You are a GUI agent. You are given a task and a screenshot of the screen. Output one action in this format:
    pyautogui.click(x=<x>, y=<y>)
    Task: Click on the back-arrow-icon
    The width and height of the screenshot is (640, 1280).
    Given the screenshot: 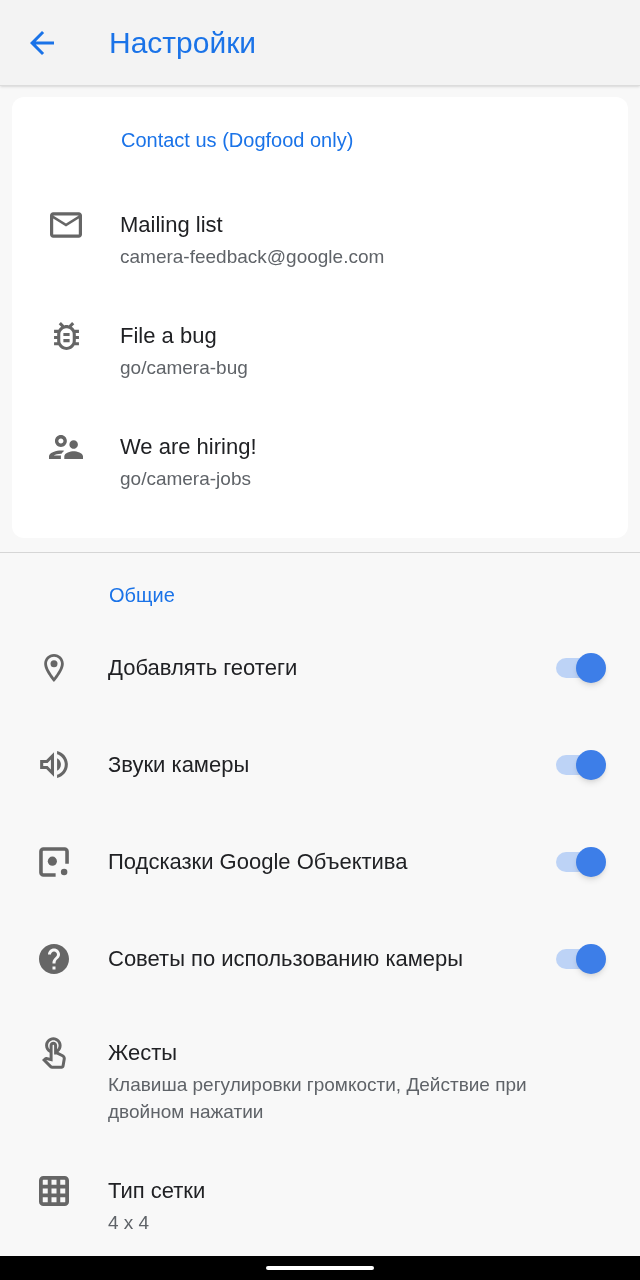 What is the action you would take?
    pyautogui.click(x=42, y=42)
    